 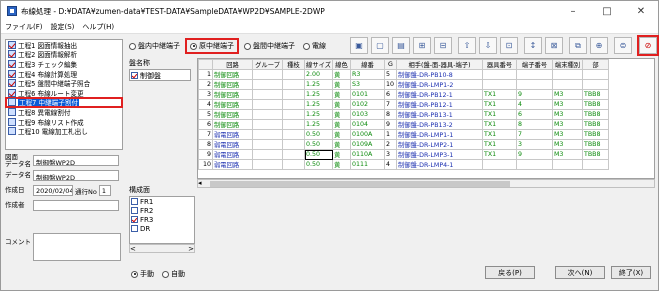 What do you see at coordinates (488, 45) in the screenshot?
I see `down-icon: ⇩` at bounding box center [488, 45].